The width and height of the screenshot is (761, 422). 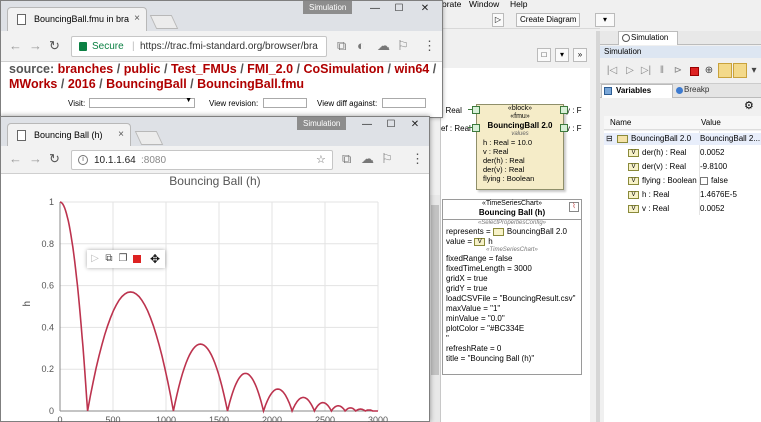 I want to click on target-icon: ⊕, so click(x=709, y=71).